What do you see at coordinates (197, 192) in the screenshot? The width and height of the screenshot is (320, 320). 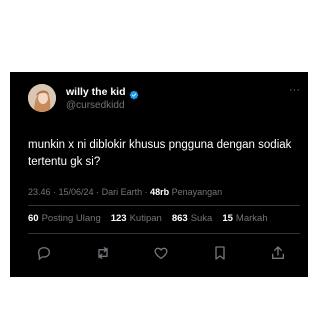 I see `views-label: Penayangan` at bounding box center [197, 192].